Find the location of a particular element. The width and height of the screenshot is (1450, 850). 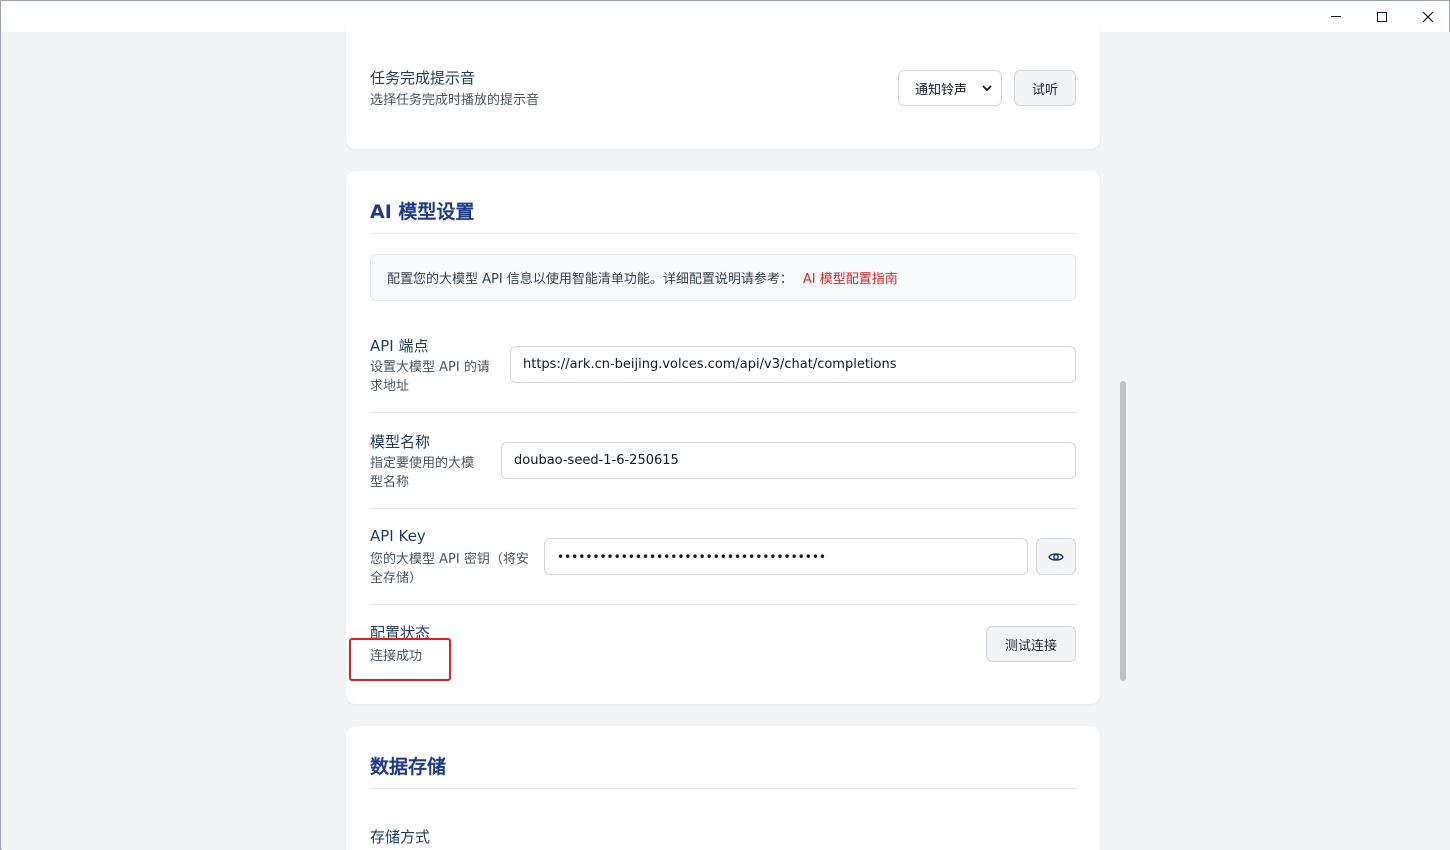

chevron-down-icon is located at coordinates (987, 88).